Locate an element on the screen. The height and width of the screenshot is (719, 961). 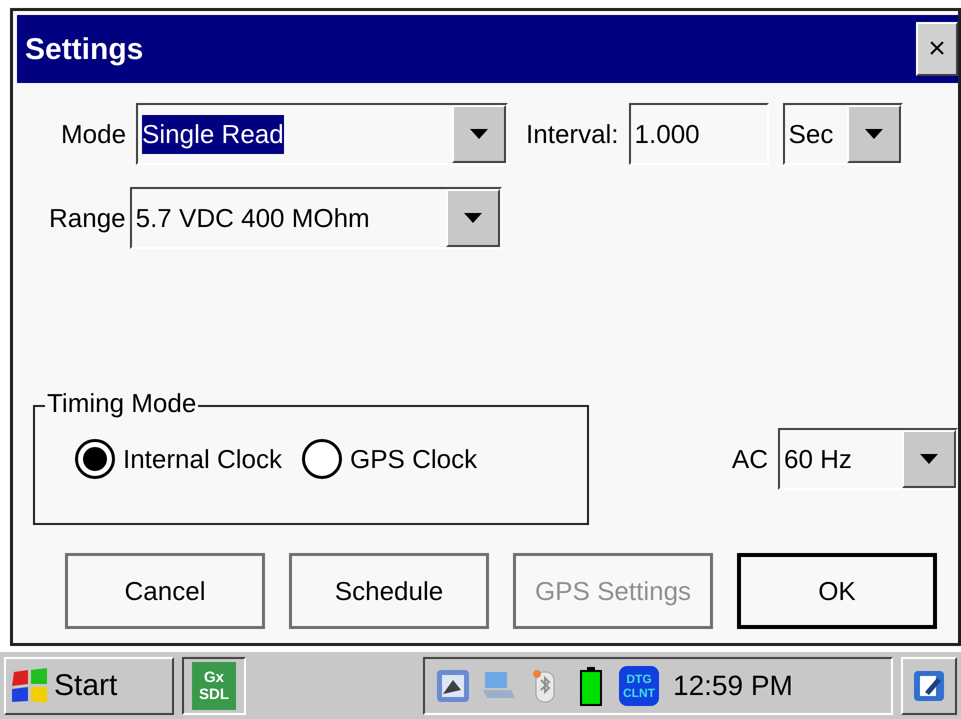
radio-label: GPS Clock is located at coordinates (414, 459).